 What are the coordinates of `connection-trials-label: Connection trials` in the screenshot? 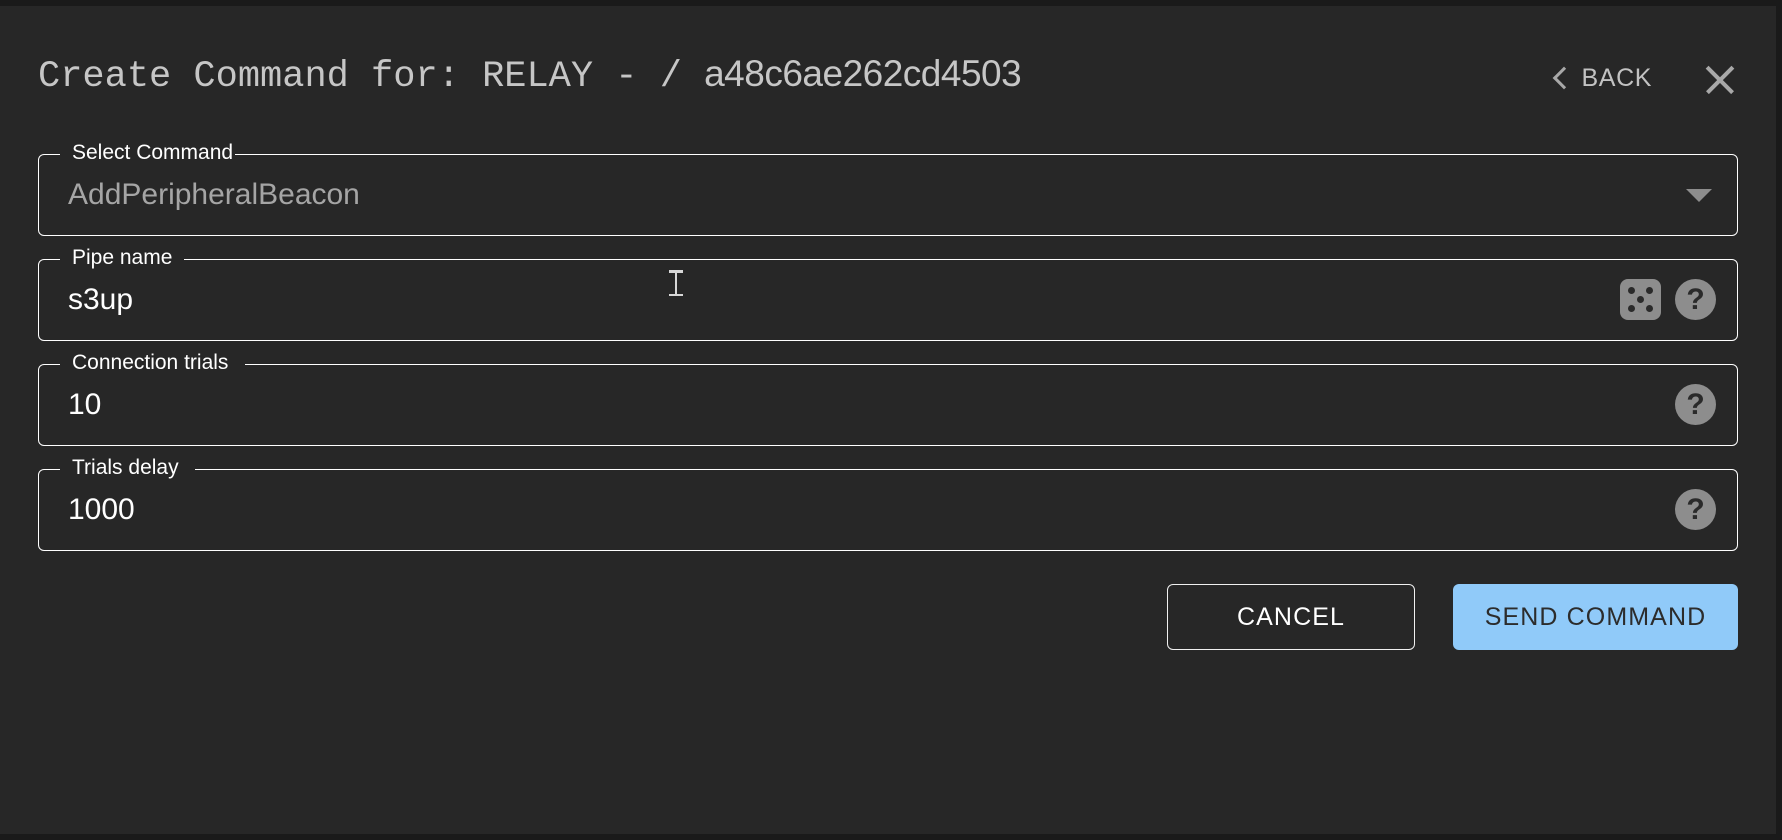 It's located at (150, 362).